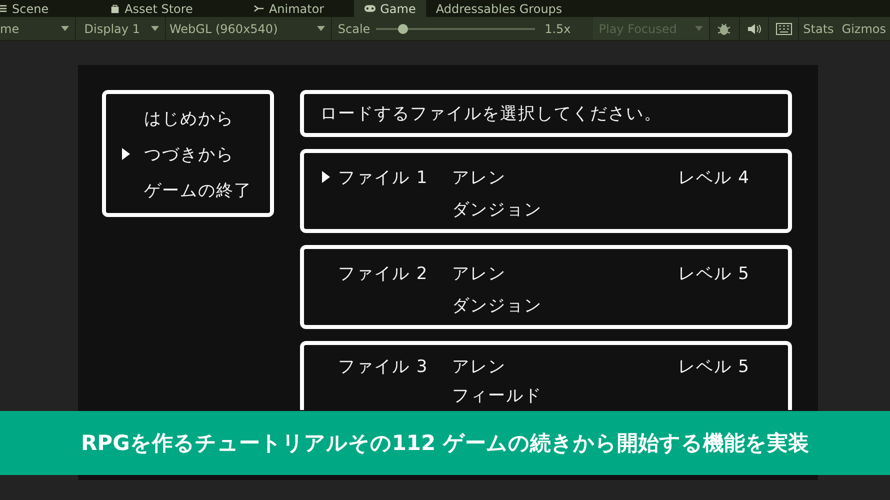 This screenshot has height=500, width=890. Describe the element at coordinates (258, 8) in the screenshot. I see `animator-icon` at that location.